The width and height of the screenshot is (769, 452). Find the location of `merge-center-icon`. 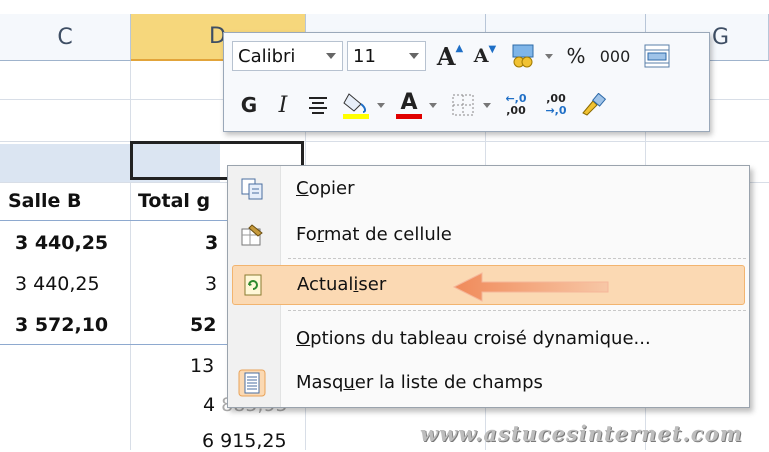

merge-center-icon is located at coordinates (657, 56).